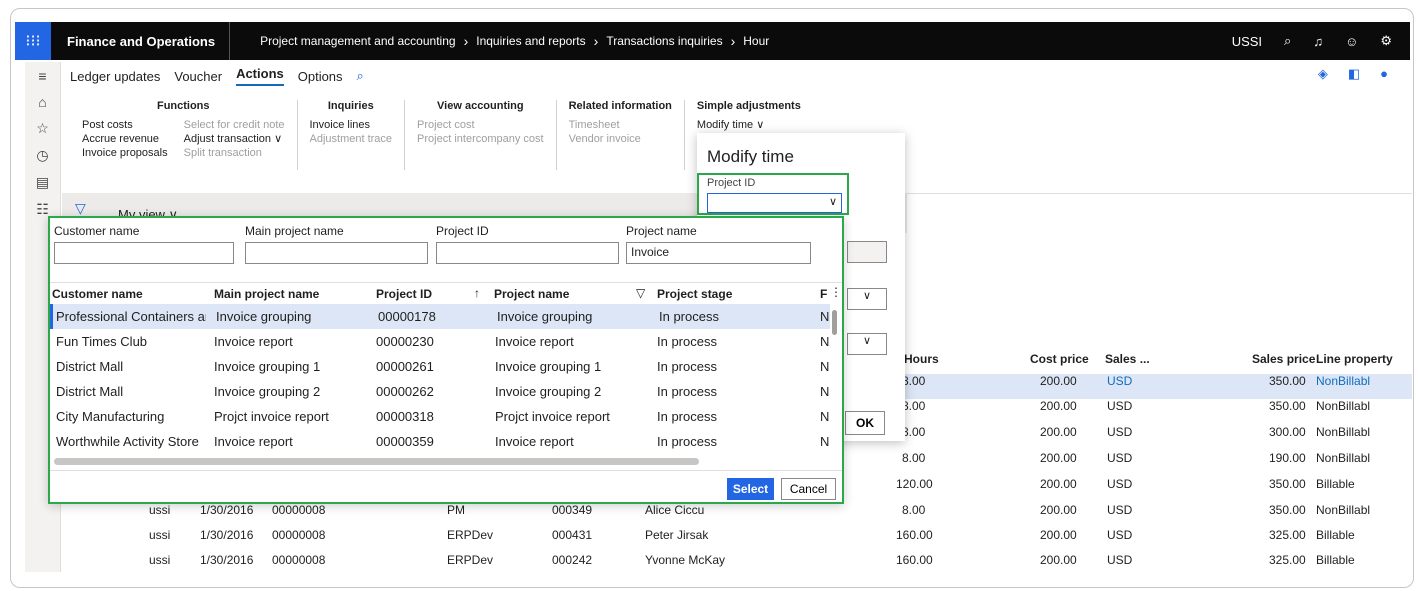 Image resolution: width=1418 pixels, height=591 pixels. Describe the element at coordinates (125, 139) in the screenshot. I see `accrue-revenue-button: Accrue revenue` at that location.